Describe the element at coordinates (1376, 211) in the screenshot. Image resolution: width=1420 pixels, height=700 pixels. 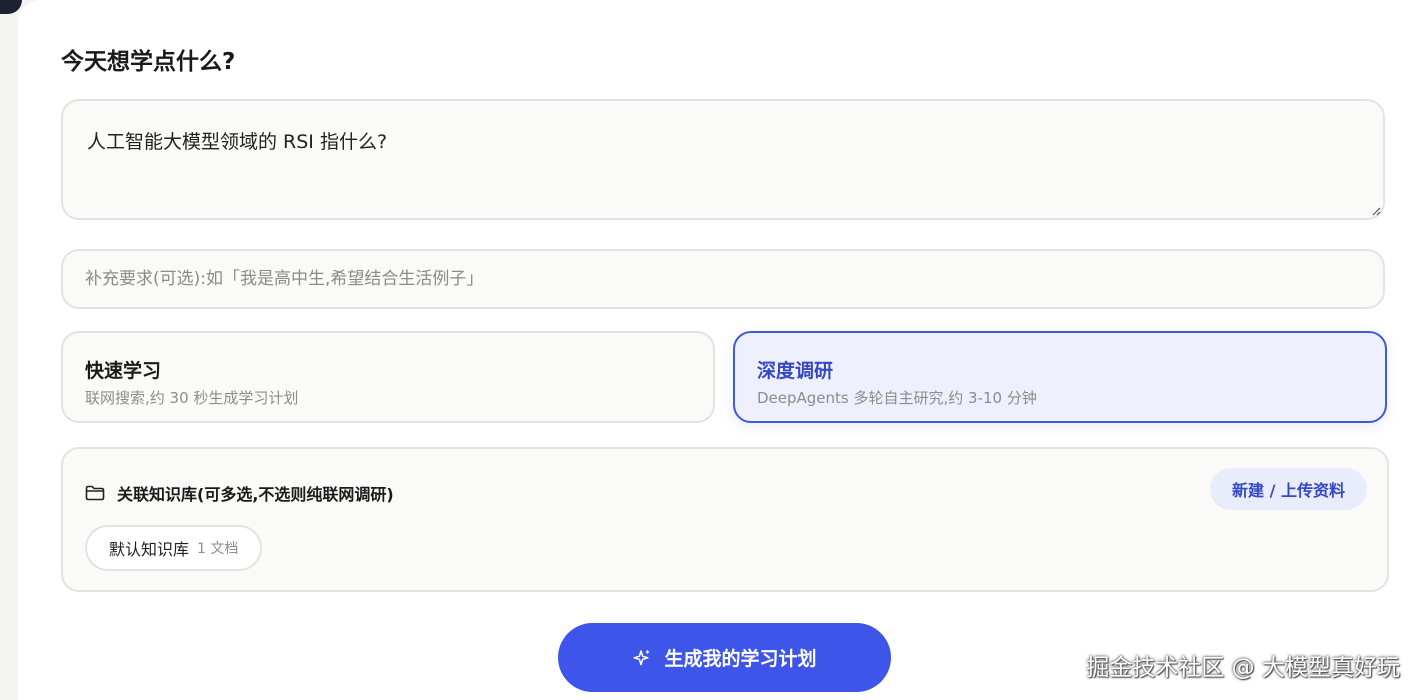
I see `resize-handle-icon` at that location.